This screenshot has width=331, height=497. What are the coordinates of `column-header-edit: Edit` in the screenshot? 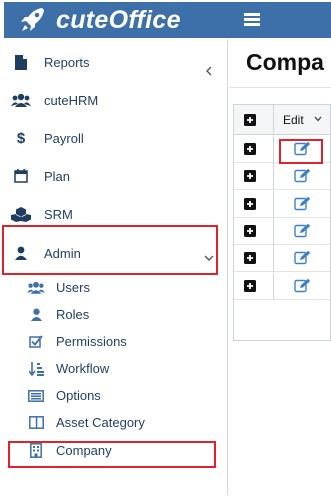 It's located at (293, 120).